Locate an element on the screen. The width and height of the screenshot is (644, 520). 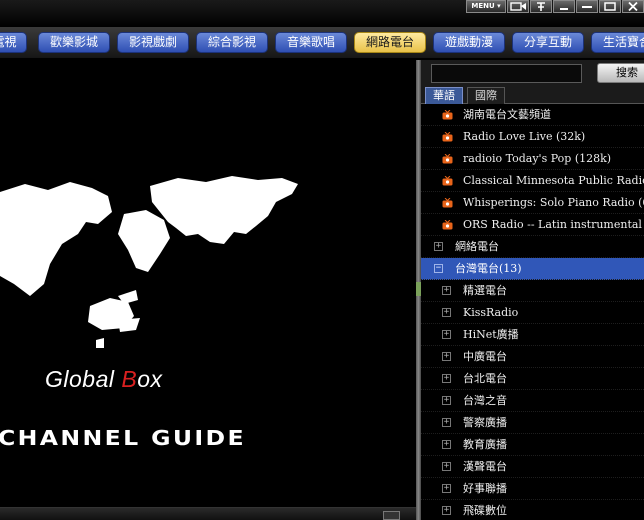
region-tabs: 華語 國際 is located at coordinates (532, 95).